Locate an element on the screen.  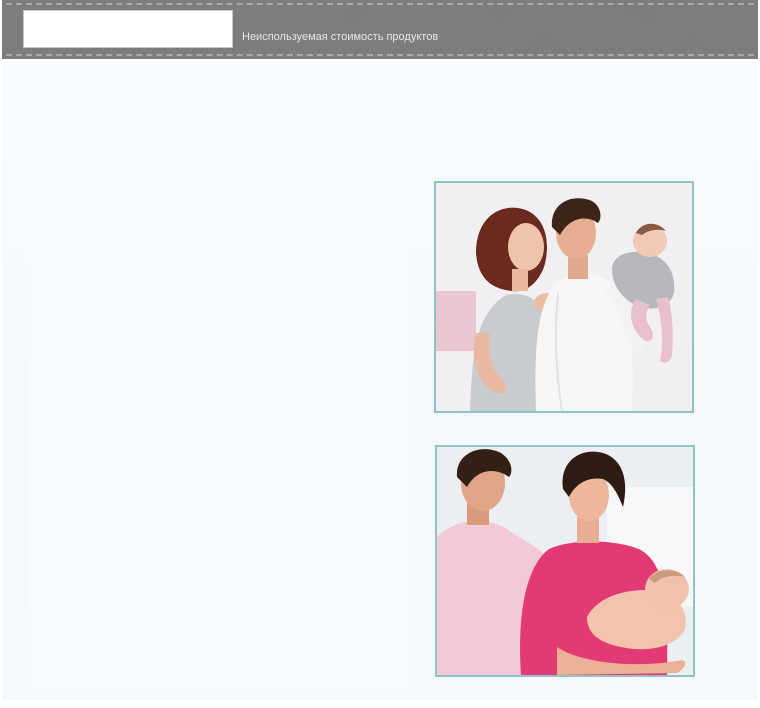
family-photo-2-image is located at coordinates (565, 561).